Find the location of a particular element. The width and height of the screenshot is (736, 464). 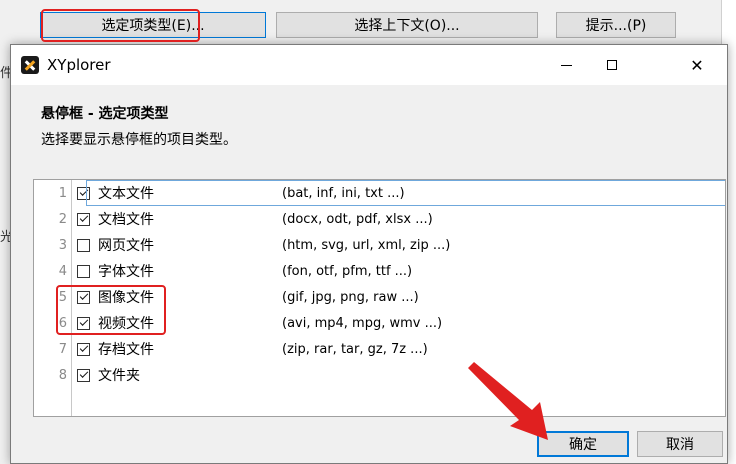

red-arrow-annotation is located at coordinates (508, 401).